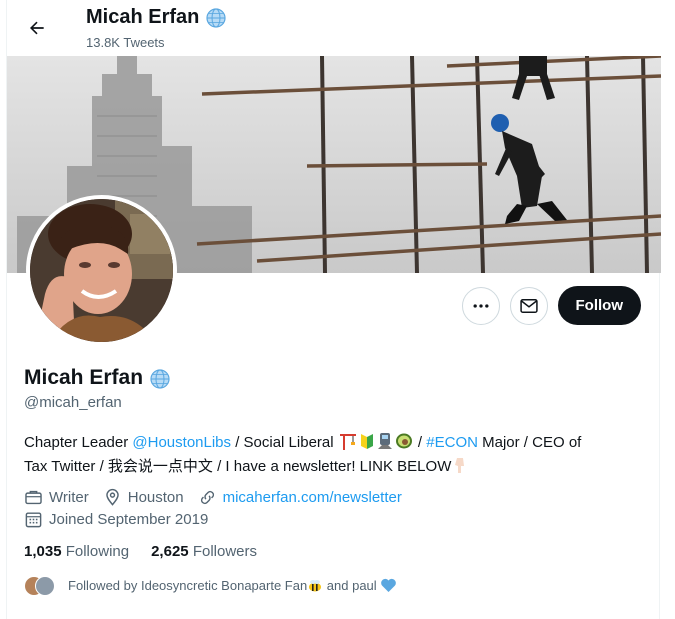 The height and width of the screenshot is (619, 675). Describe the element at coordinates (460, 468) in the screenshot. I see `pointing-down-emoji` at that location.